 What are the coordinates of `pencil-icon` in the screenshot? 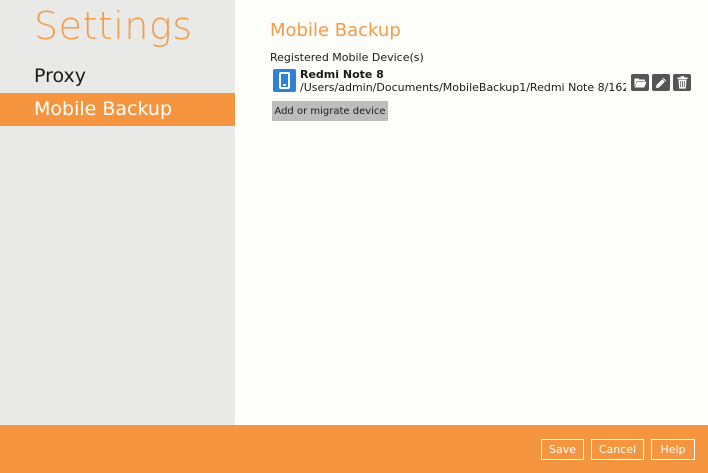 It's located at (661, 82).